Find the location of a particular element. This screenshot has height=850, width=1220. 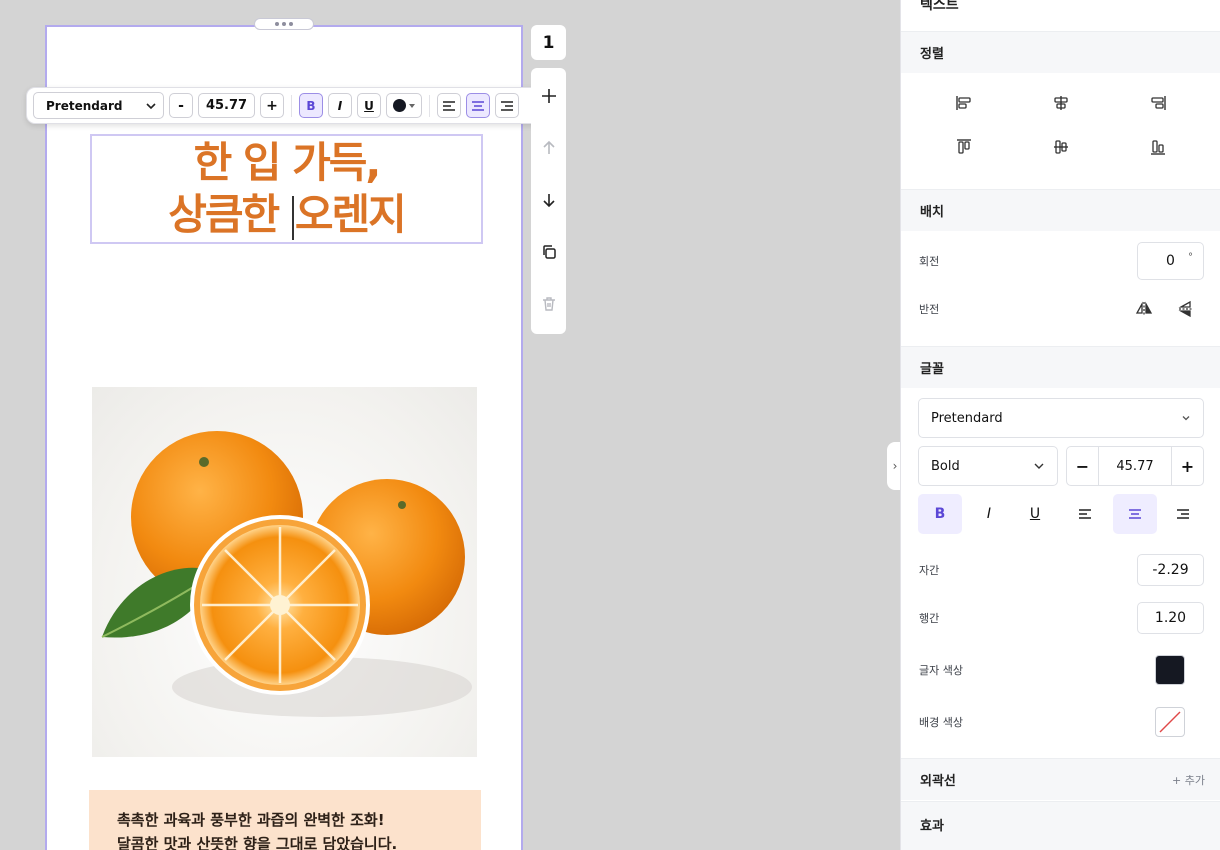

caret-down-icon is located at coordinates (412, 105).